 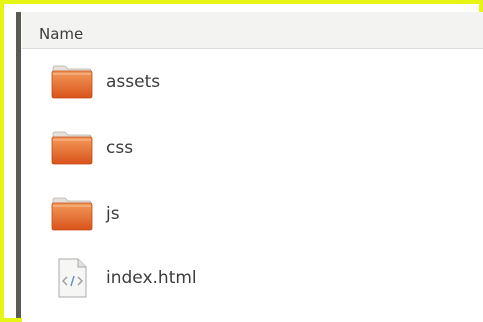 What do you see at coordinates (151, 278) in the screenshot?
I see `item-name: index.html` at bounding box center [151, 278].